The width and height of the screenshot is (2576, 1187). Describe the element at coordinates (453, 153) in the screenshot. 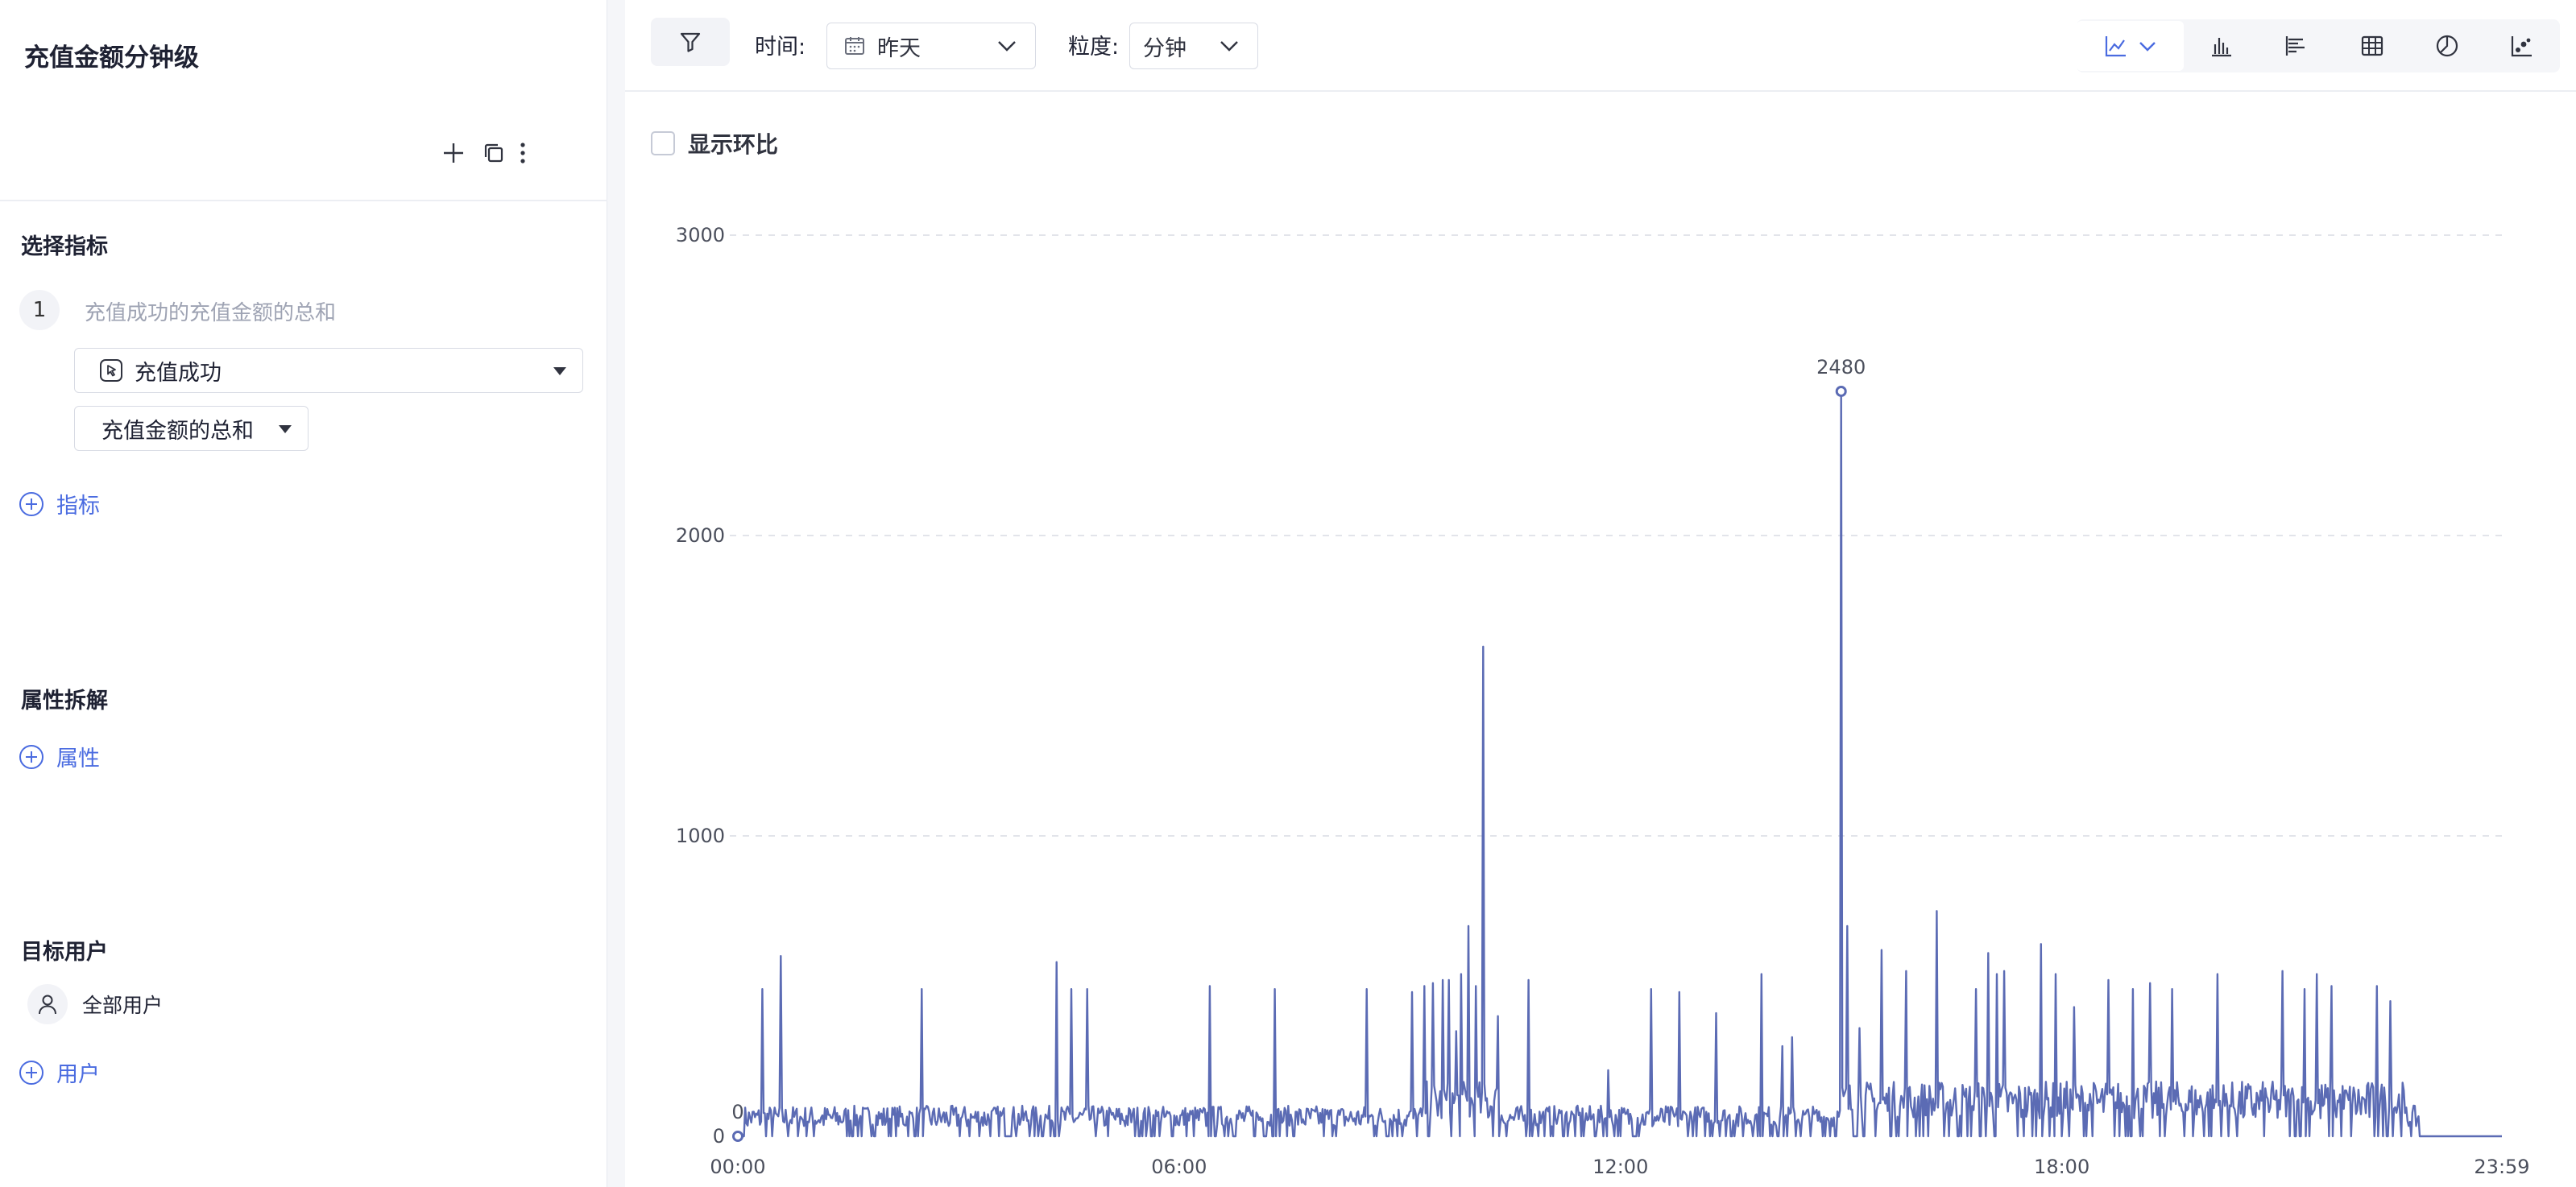

I see `add-icon` at that location.